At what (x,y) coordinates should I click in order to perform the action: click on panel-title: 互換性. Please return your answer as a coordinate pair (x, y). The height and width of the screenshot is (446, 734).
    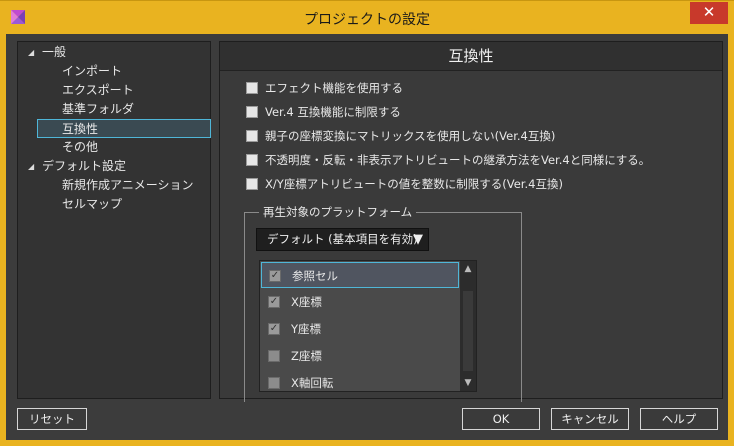
    Looking at the image, I should click on (471, 56).